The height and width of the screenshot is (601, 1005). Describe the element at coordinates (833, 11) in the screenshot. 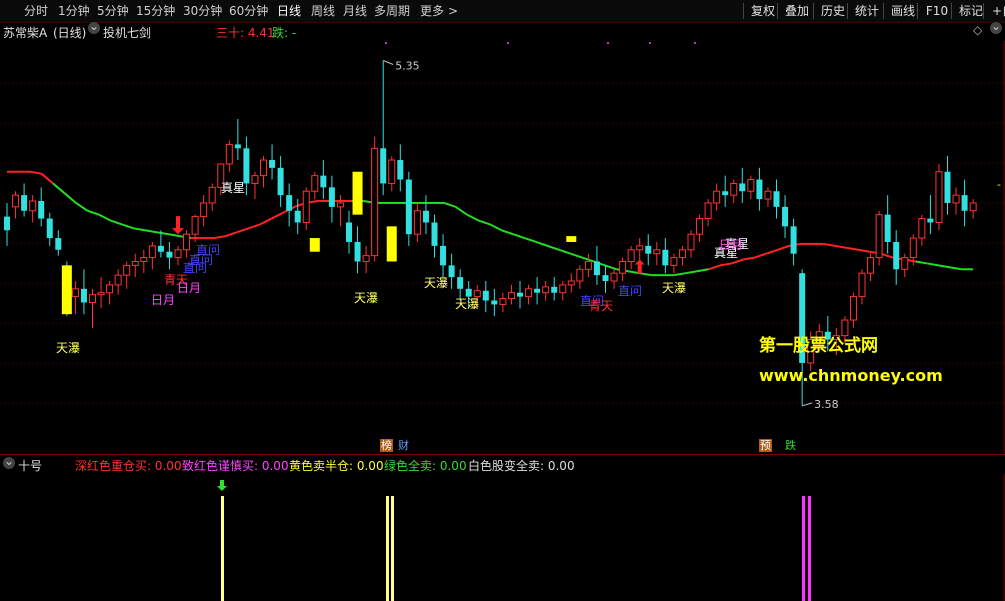

I see `toolbar-button-2: 历史` at that location.